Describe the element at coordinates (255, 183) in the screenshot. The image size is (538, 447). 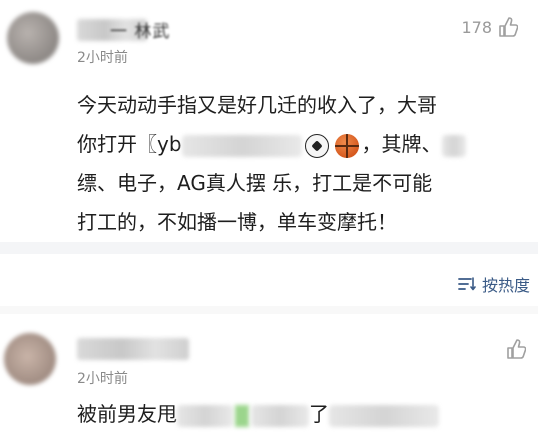
I see `comment-line: 缥、电子，AG真人摆 乐，打工是不可能` at that location.